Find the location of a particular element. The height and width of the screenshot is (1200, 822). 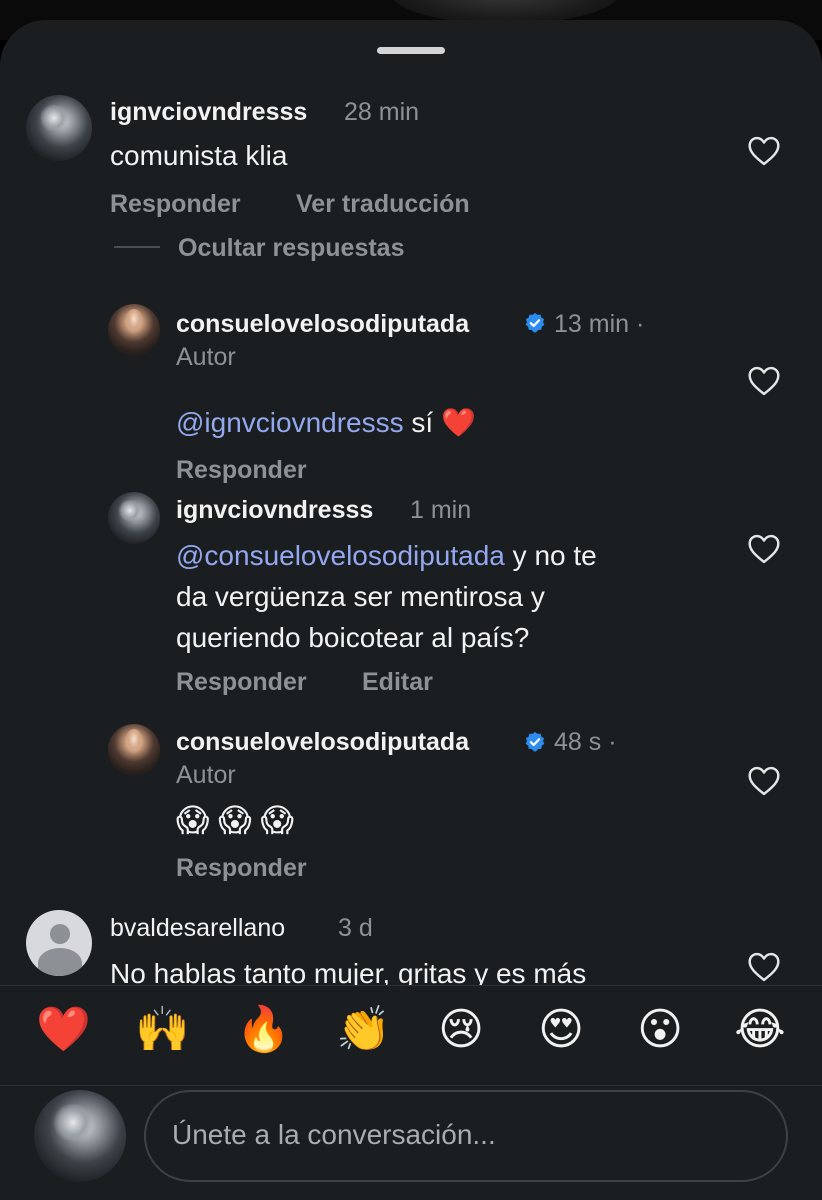

edit-button: Editar is located at coordinates (397, 682).